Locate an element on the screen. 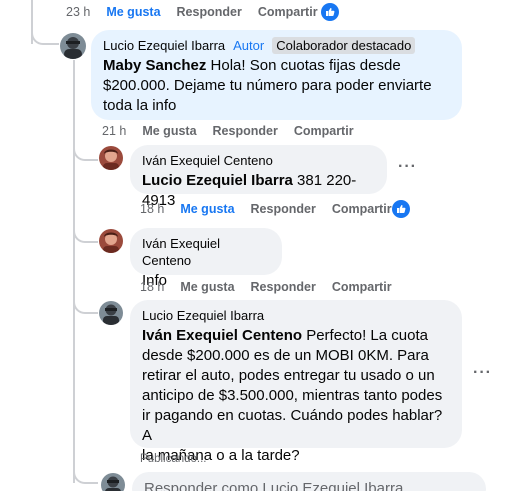 This screenshot has height=491, width=505. comment-actions: 21 h Me gusta Responder Compartir is located at coordinates (236, 131).